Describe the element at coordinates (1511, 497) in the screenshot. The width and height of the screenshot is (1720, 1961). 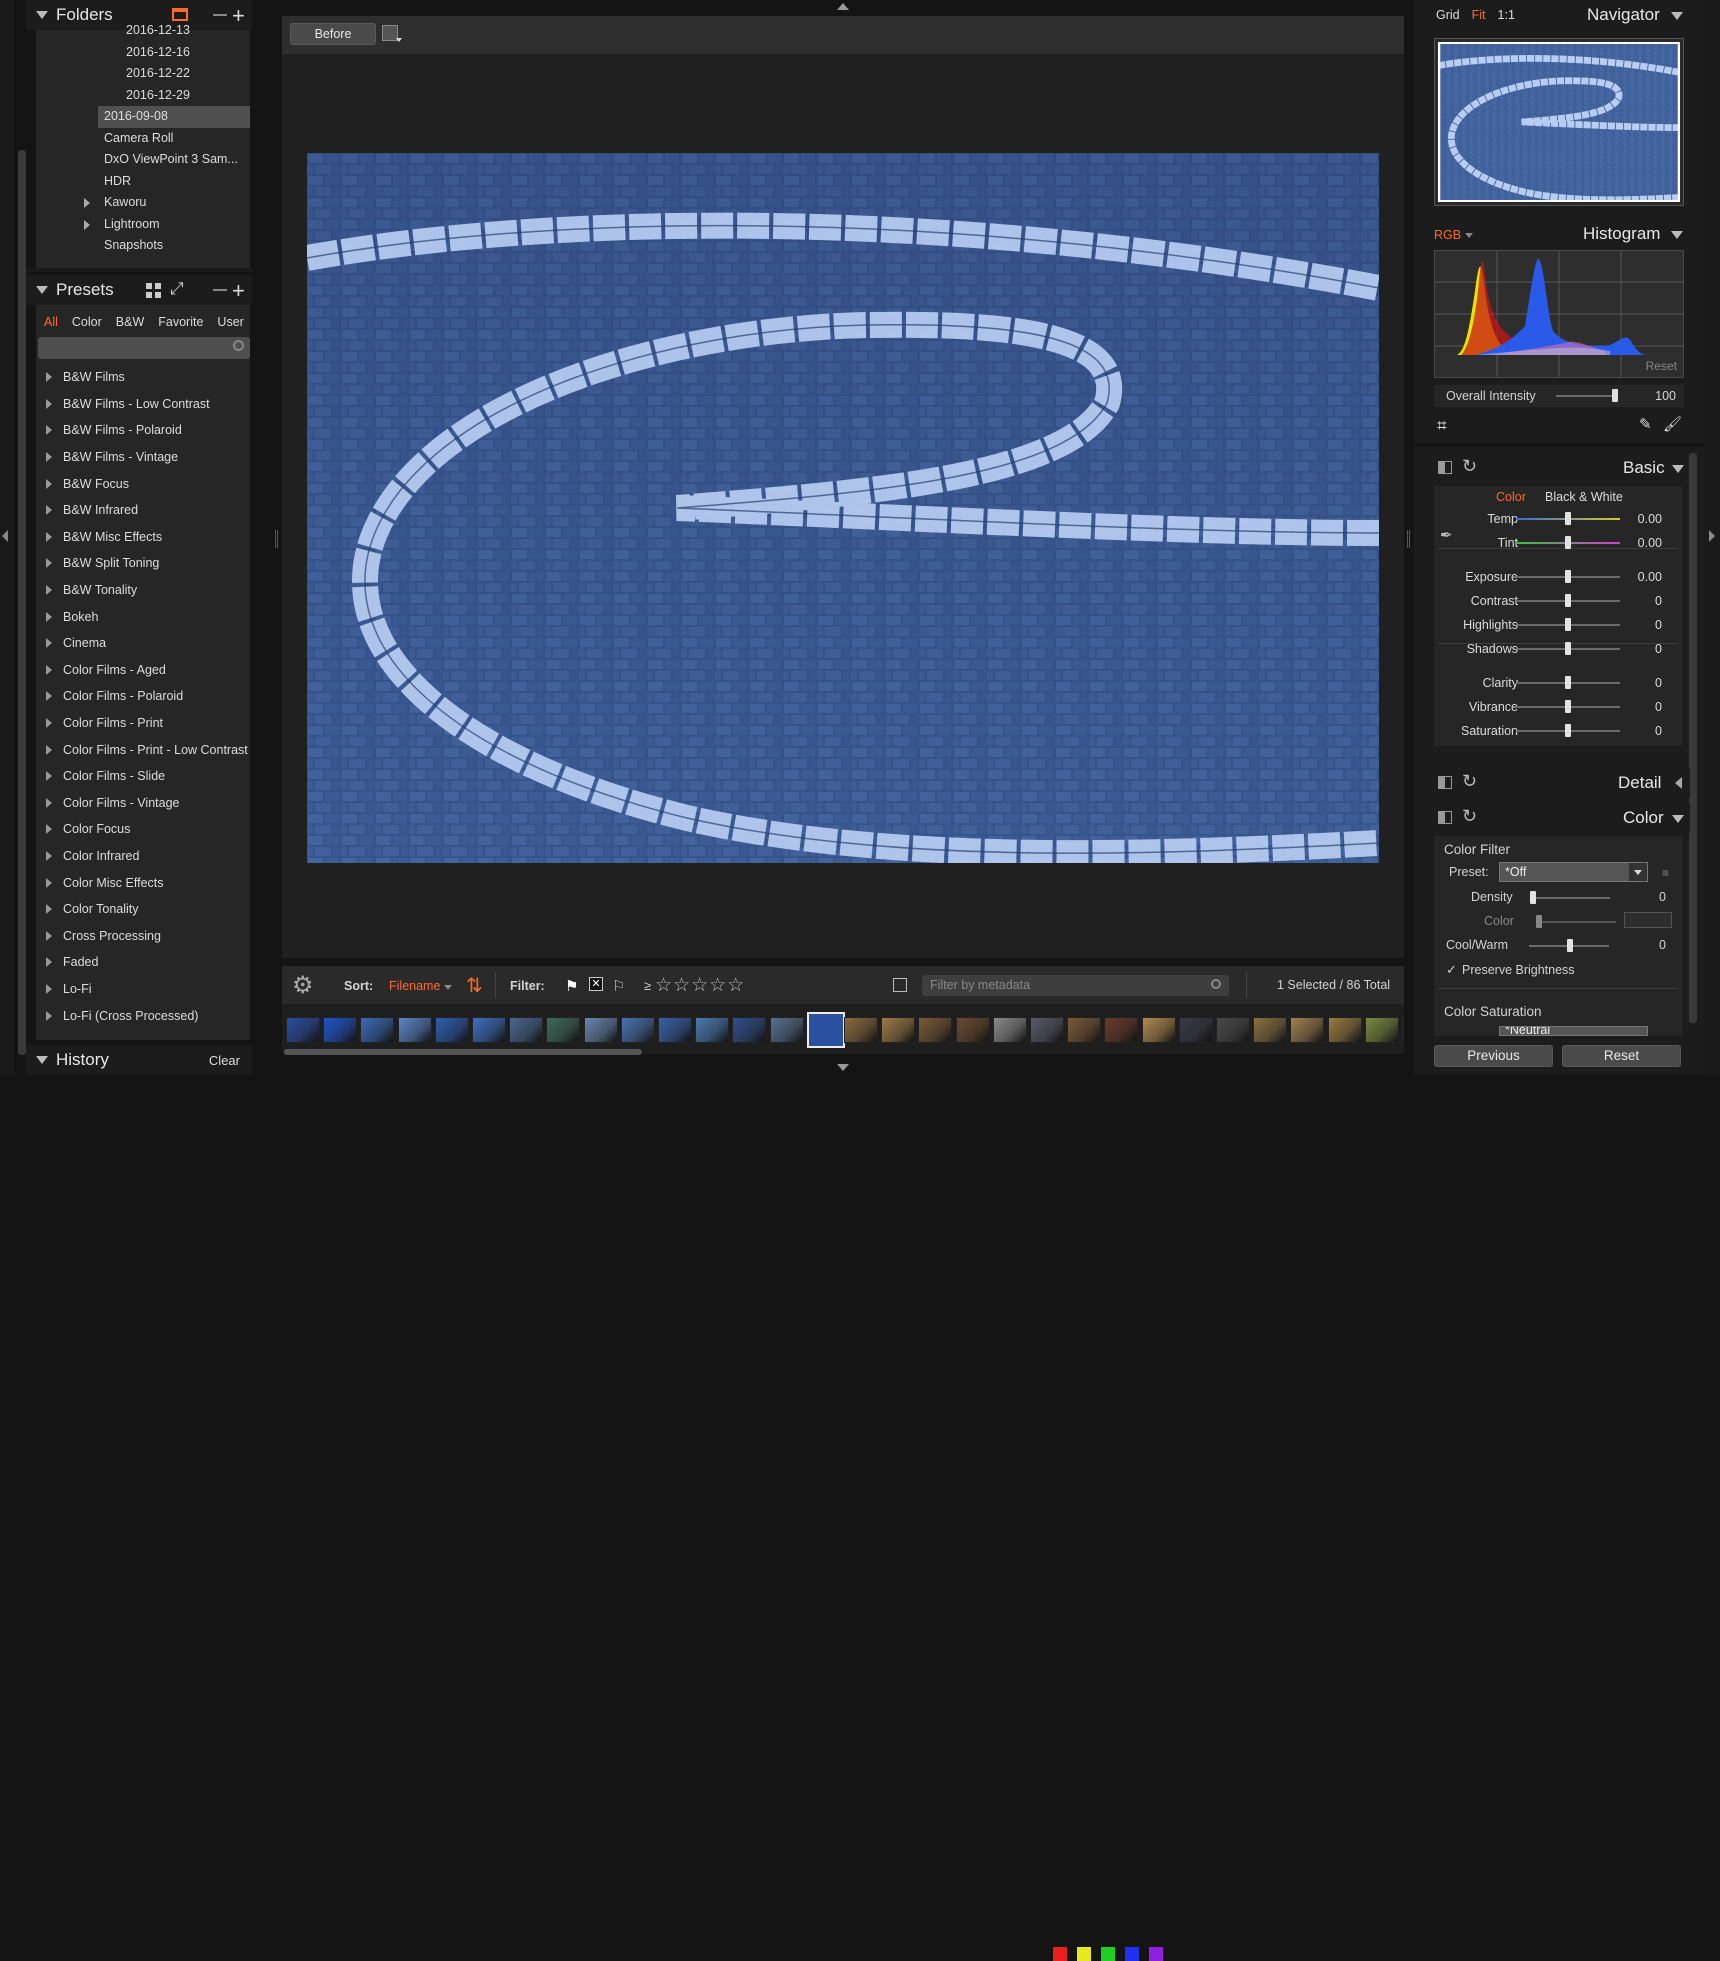
I see `tab-color: Color` at that location.